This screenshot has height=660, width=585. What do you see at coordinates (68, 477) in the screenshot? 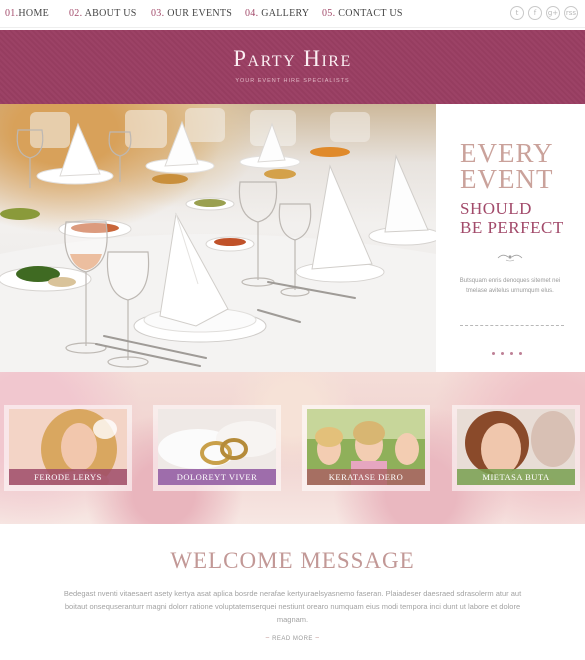
I see `gallery-card-label: FERODE LERYS` at bounding box center [68, 477].